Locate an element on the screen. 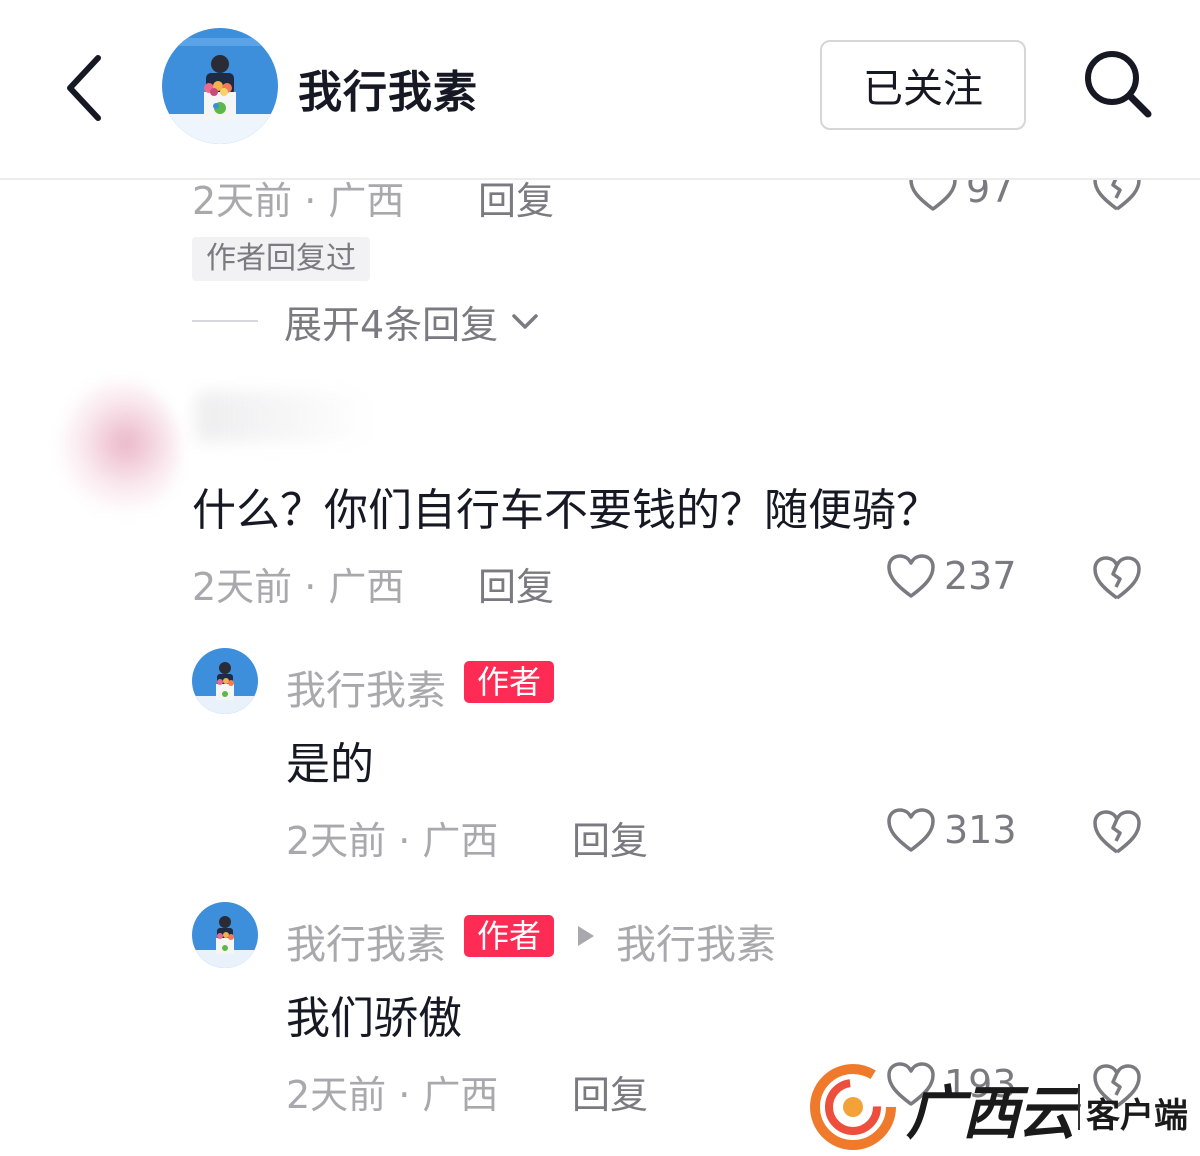 This screenshot has width=1200, height=1156. search-icon is located at coordinates (1118, 84).